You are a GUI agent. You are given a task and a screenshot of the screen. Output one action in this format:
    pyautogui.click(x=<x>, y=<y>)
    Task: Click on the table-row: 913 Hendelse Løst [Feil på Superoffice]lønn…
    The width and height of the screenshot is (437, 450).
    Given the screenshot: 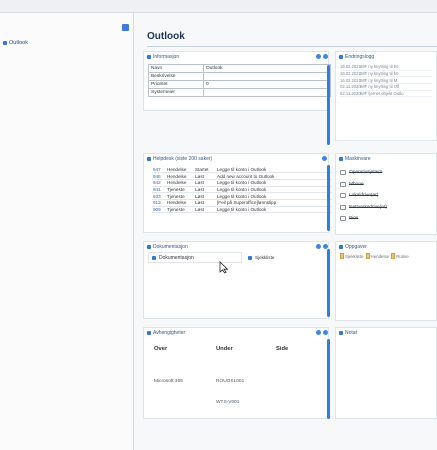 What is the action you would take?
    pyautogui.click(x=242, y=203)
    